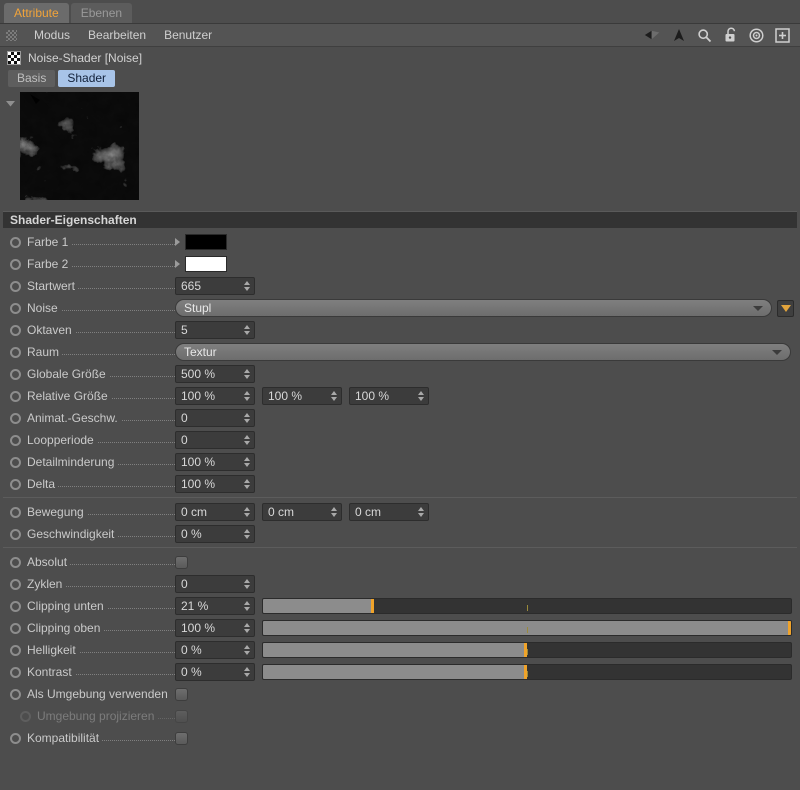  Describe the element at coordinates (52, 35) in the screenshot. I see `menu-item-modus: Modus` at that location.